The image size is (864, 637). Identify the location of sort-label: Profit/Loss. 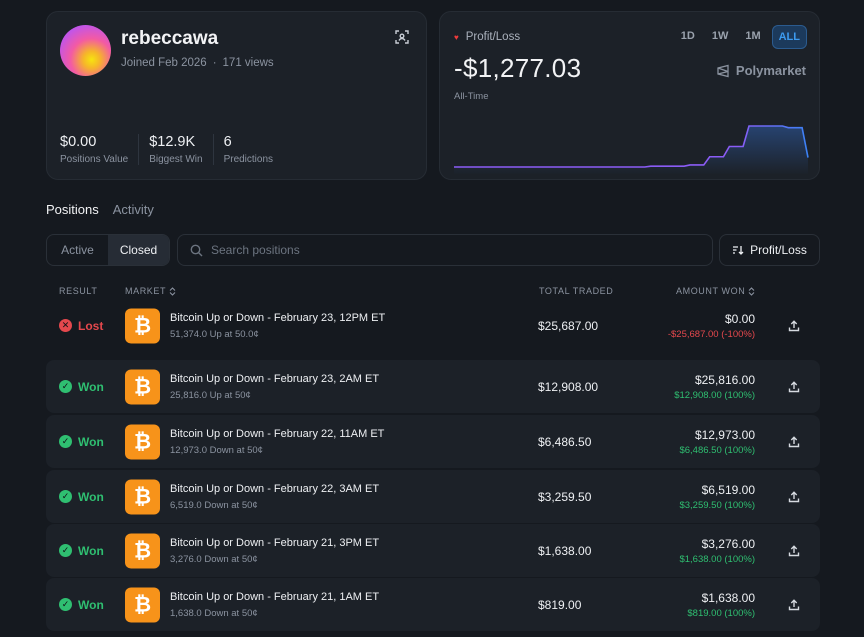
(778, 250).